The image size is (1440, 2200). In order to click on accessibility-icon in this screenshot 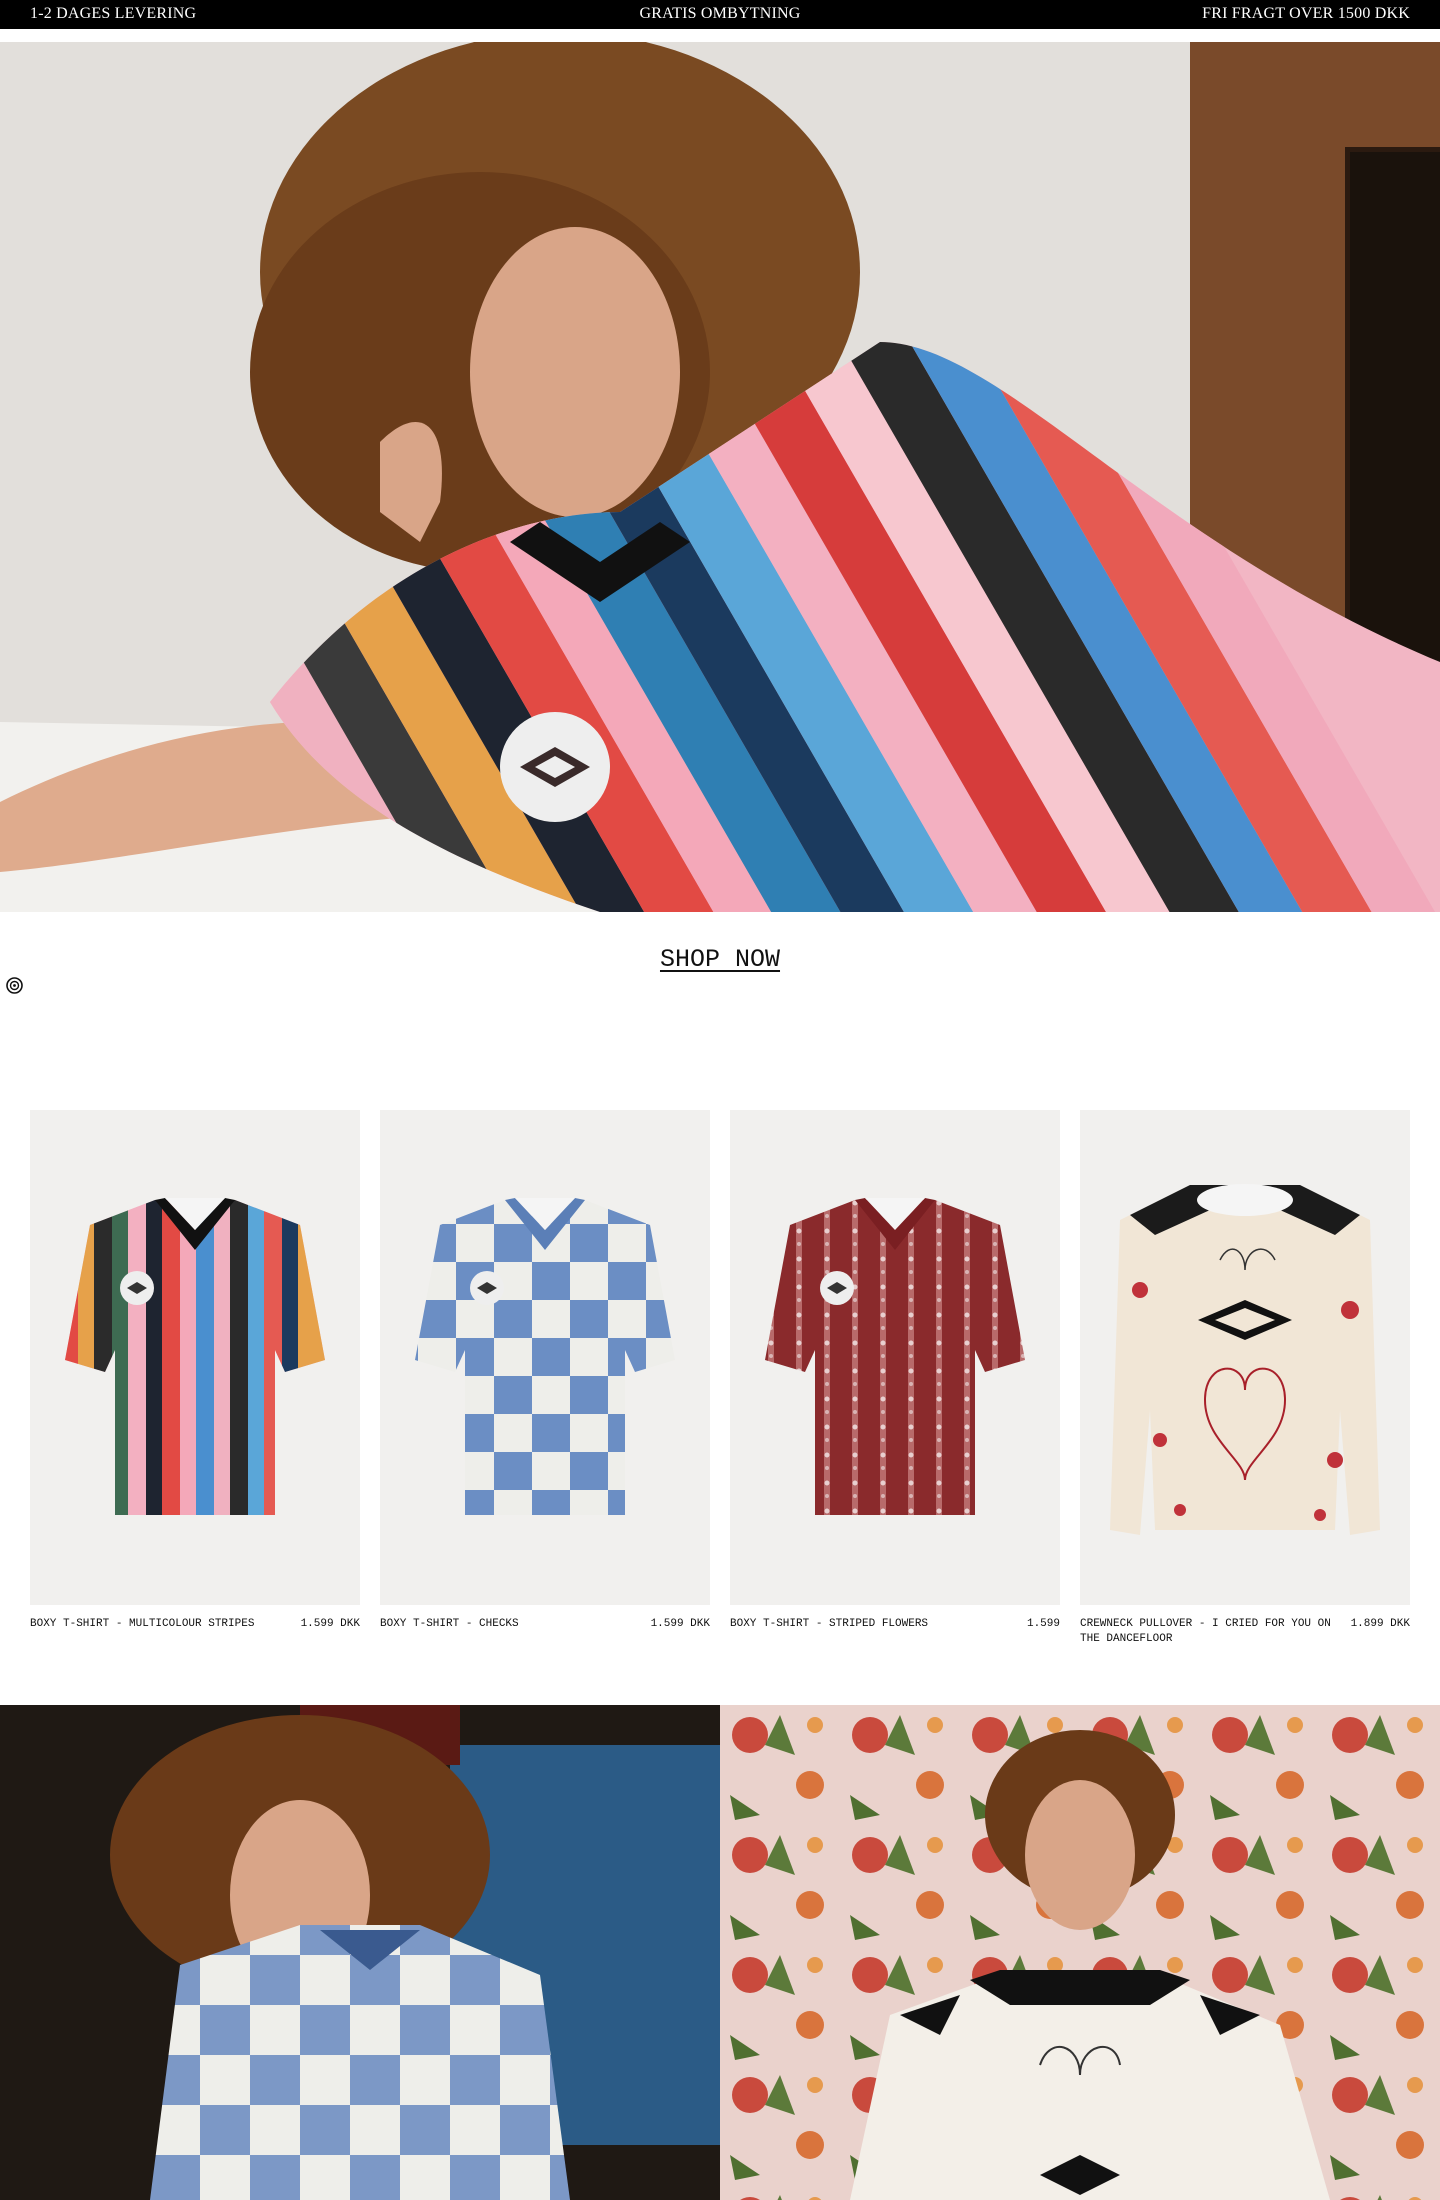, I will do `click(14, 985)`.